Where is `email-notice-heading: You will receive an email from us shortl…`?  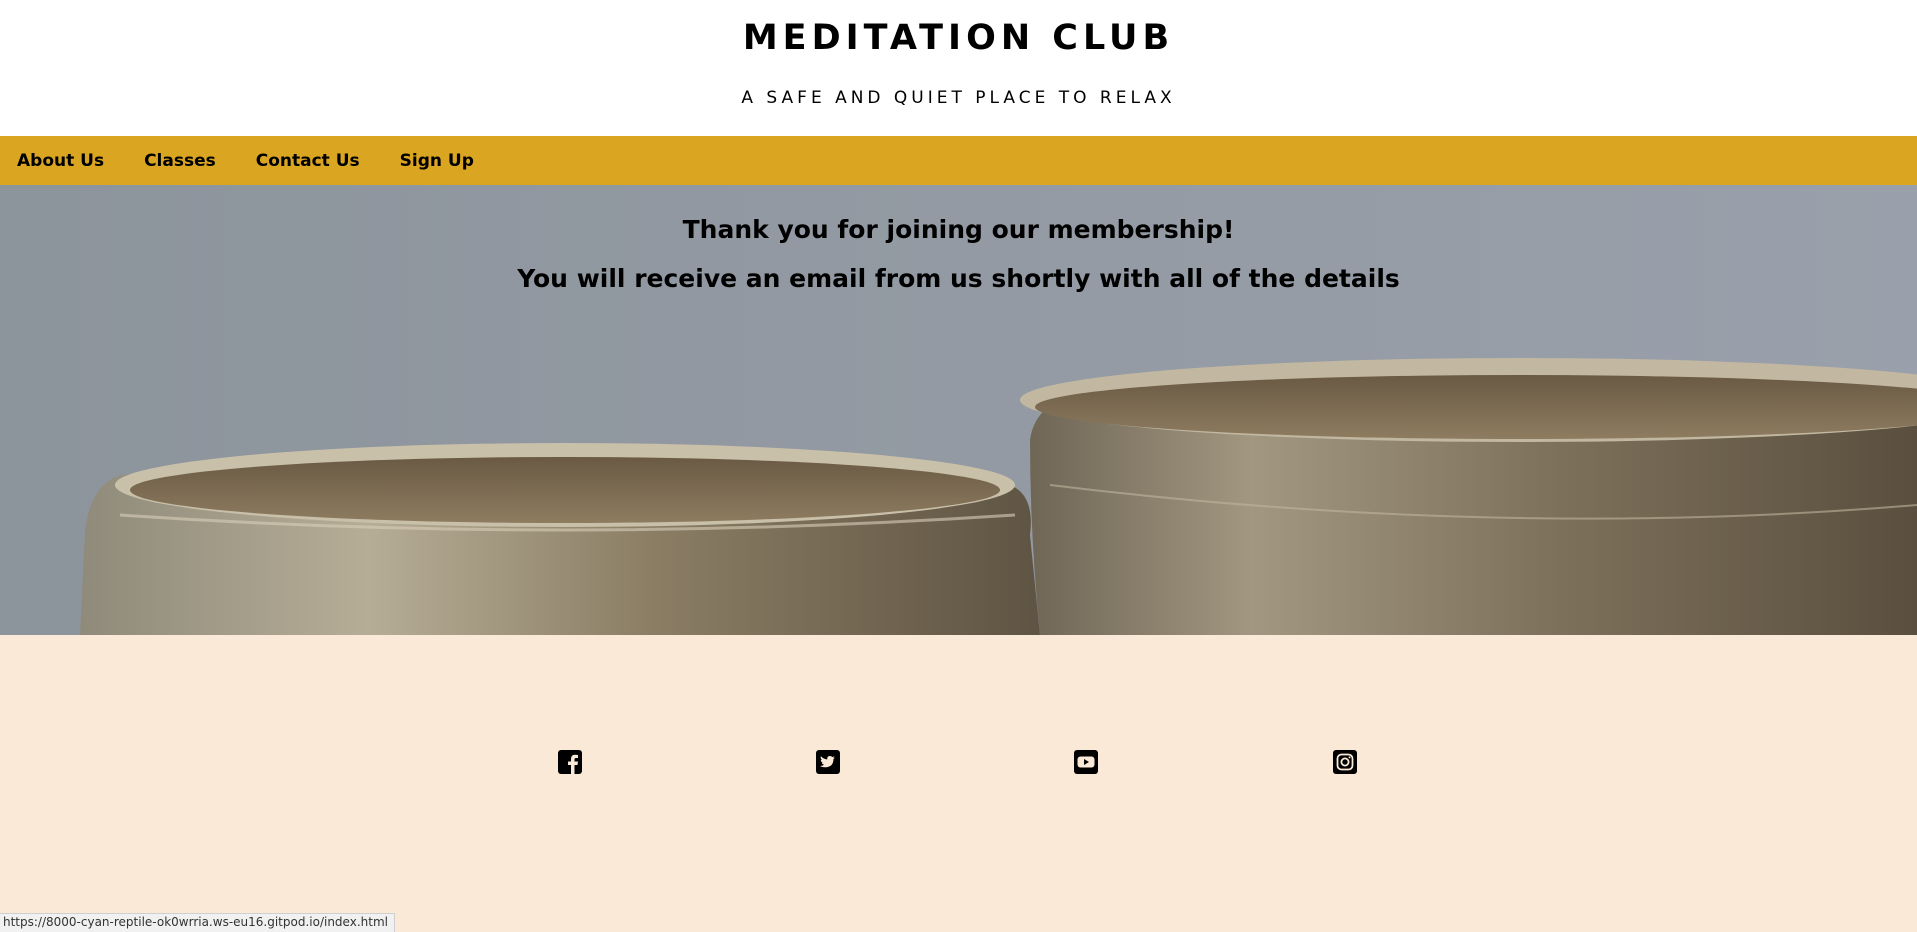
email-notice-heading: You will receive an email from us shortl… is located at coordinates (958, 278).